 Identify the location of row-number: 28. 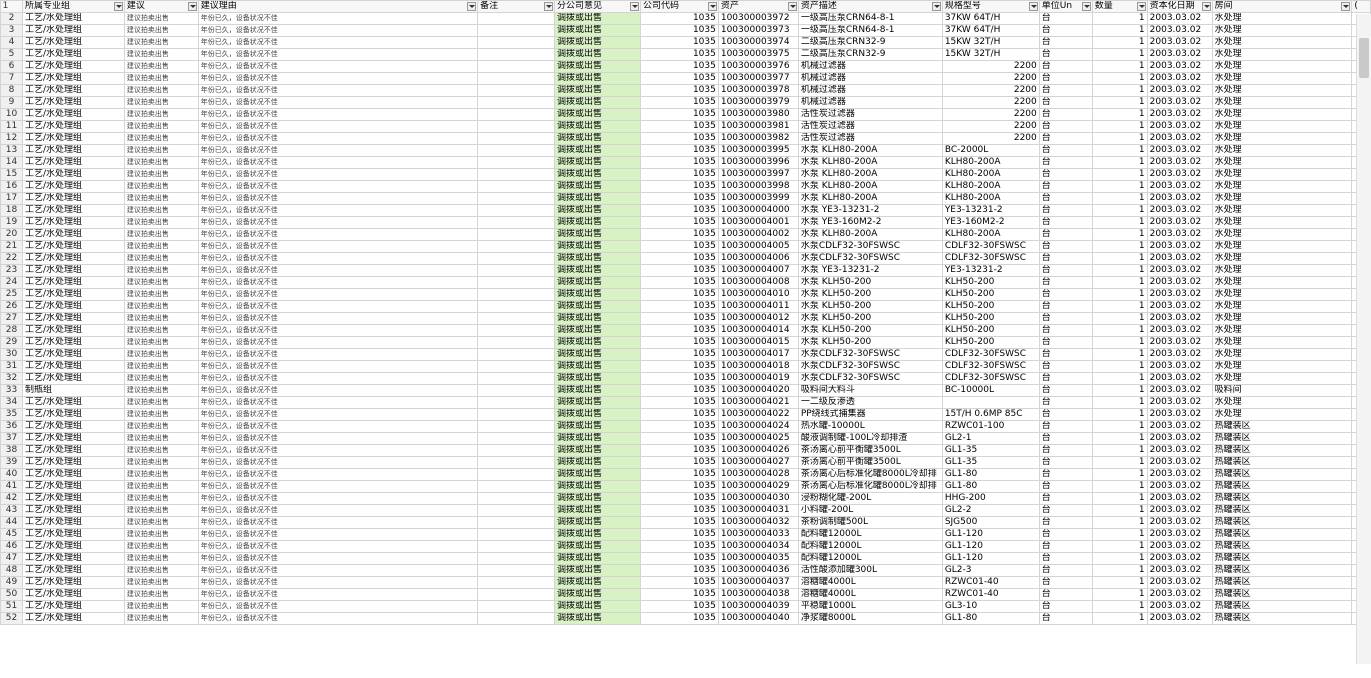
(11, 330).